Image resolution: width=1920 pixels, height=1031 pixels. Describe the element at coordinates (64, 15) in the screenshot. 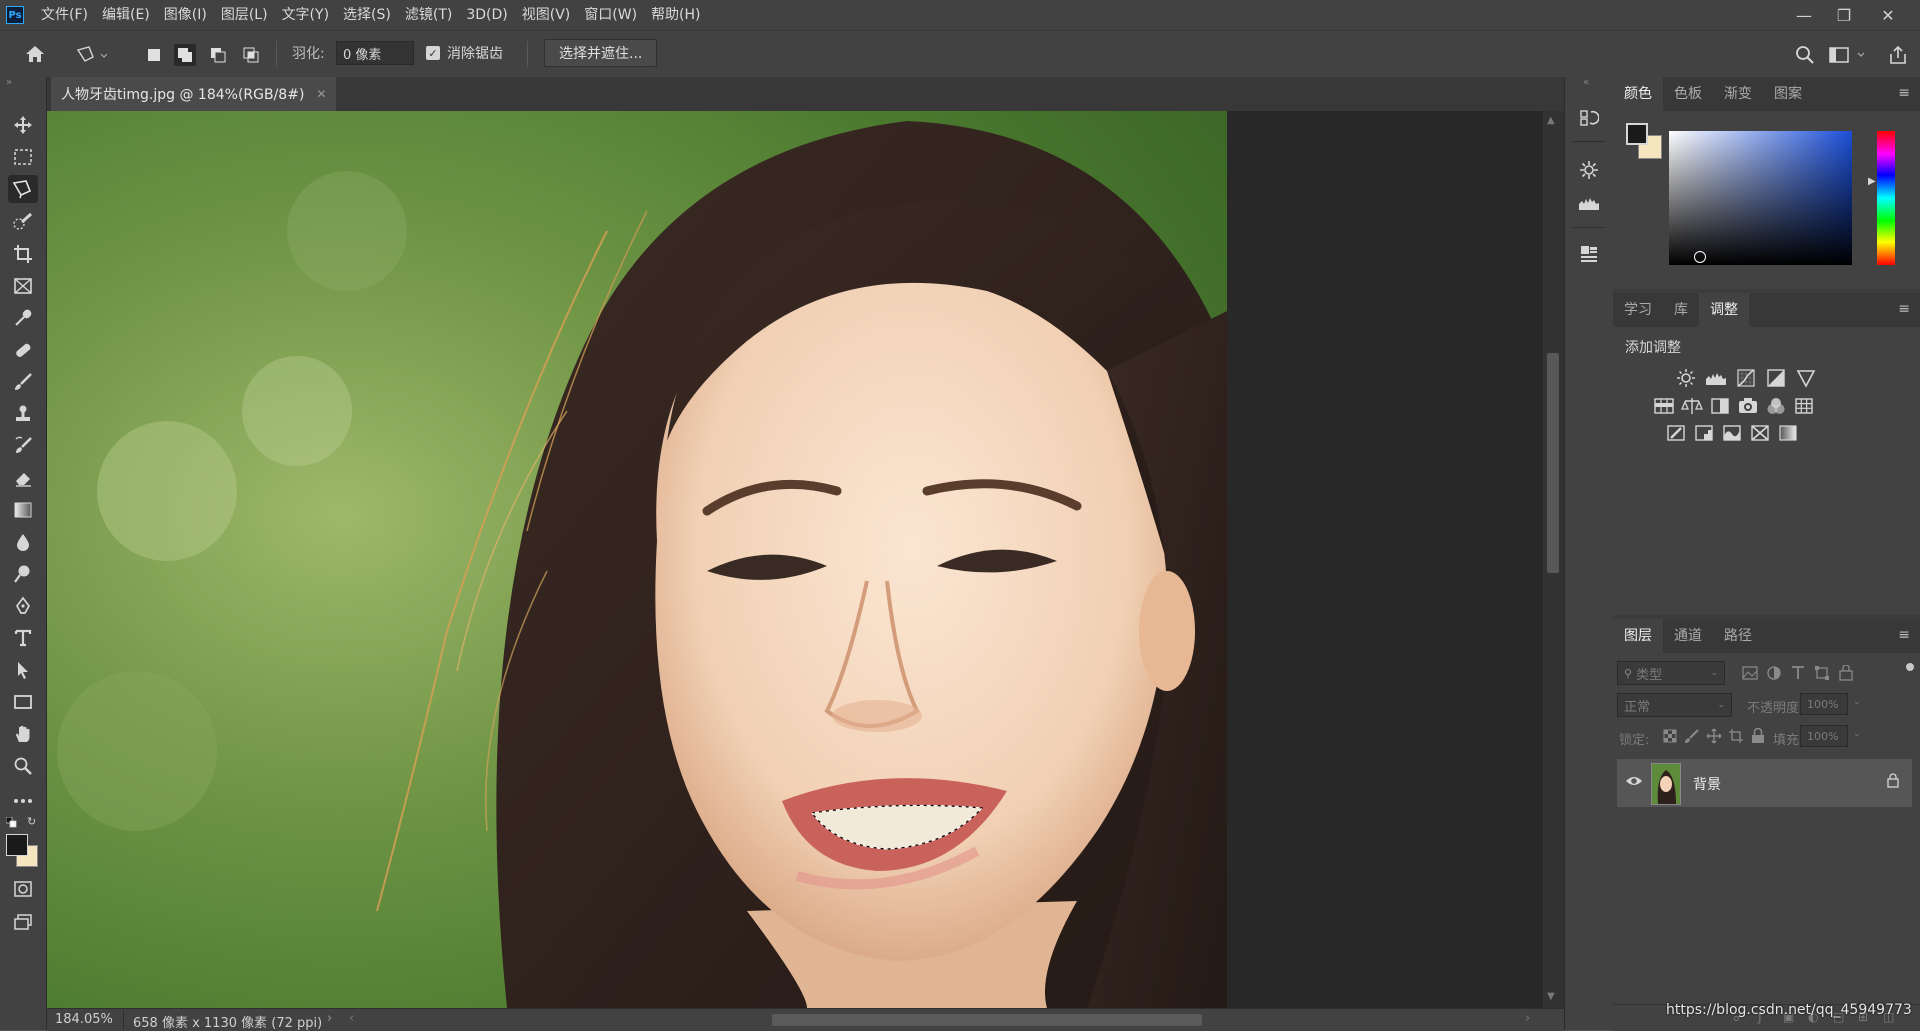

I see `menu-file: 文件(F)` at that location.